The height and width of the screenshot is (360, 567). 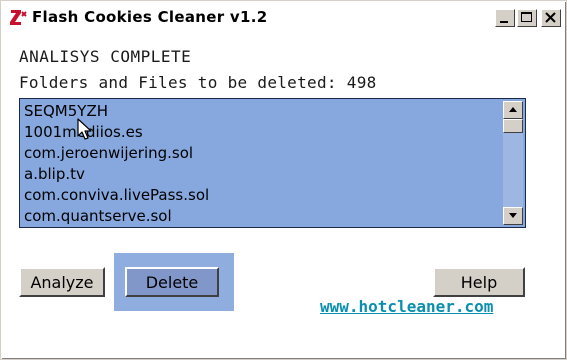 What do you see at coordinates (261, 132) in the screenshot?
I see `list-item: 1001mediios.es` at bounding box center [261, 132].